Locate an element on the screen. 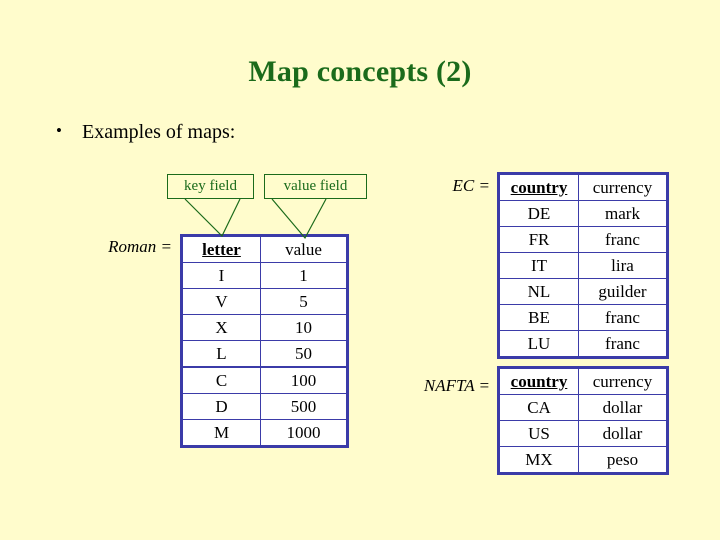 This screenshot has height=540, width=720. cell-key: X is located at coordinates (221, 327).